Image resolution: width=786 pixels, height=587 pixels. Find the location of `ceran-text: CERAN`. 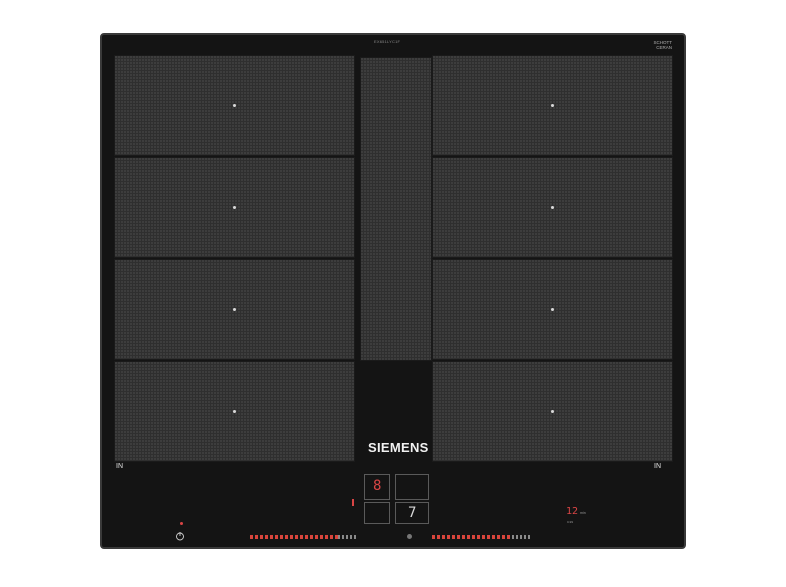

ceran-text: CERAN is located at coordinates (664, 47).